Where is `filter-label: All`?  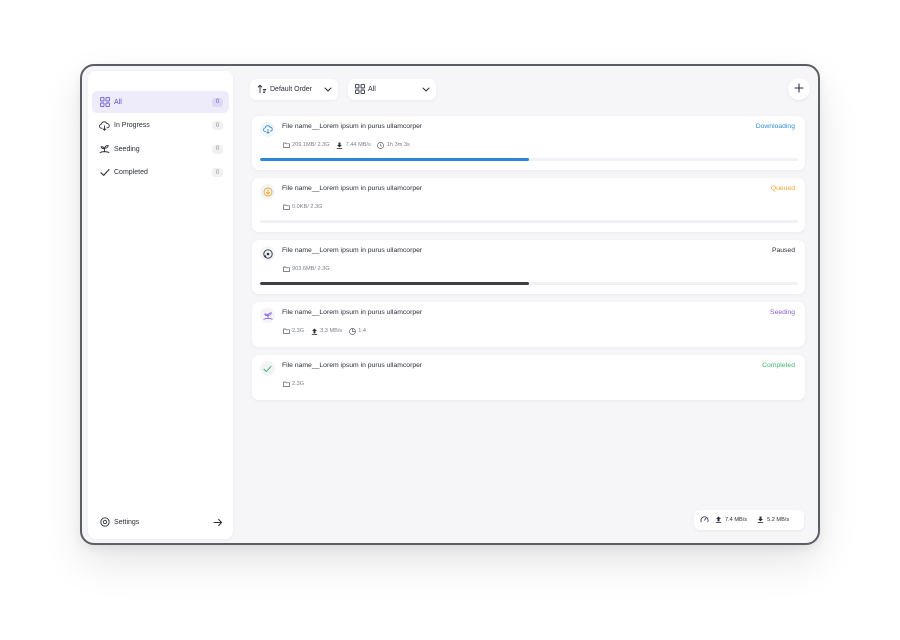
filter-label: All is located at coordinates (372, 89).